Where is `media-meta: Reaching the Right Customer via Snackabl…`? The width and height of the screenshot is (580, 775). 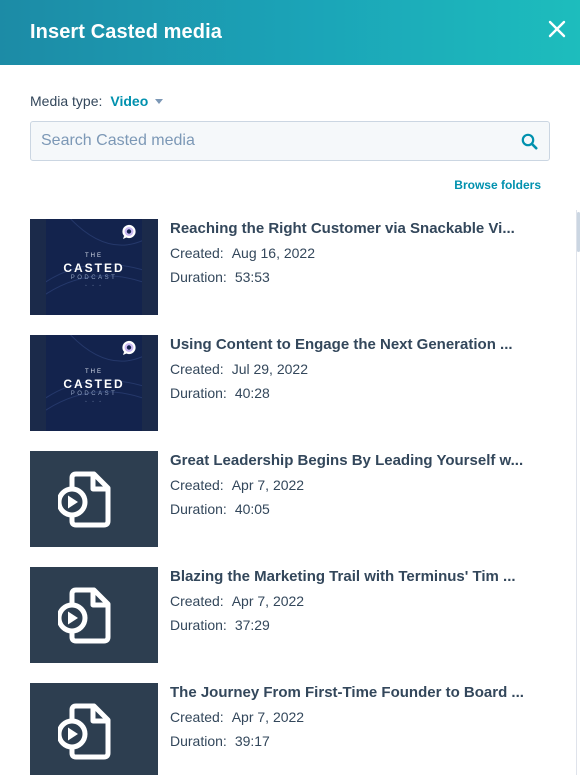
media-meta: Reaching the Right Customer via Snackabl… is located at coordinates (355, 253).